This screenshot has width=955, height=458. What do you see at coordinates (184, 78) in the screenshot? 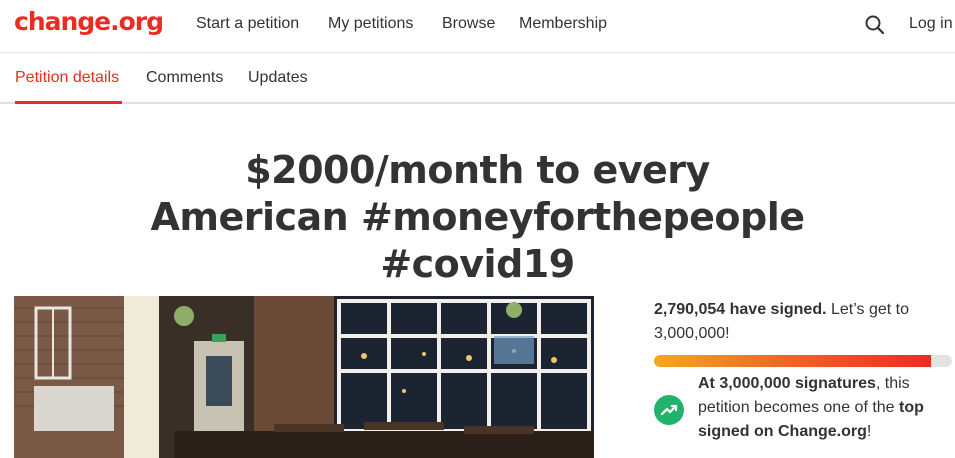
I see `tab-comments: Comments` at bounding box center [184, 78].